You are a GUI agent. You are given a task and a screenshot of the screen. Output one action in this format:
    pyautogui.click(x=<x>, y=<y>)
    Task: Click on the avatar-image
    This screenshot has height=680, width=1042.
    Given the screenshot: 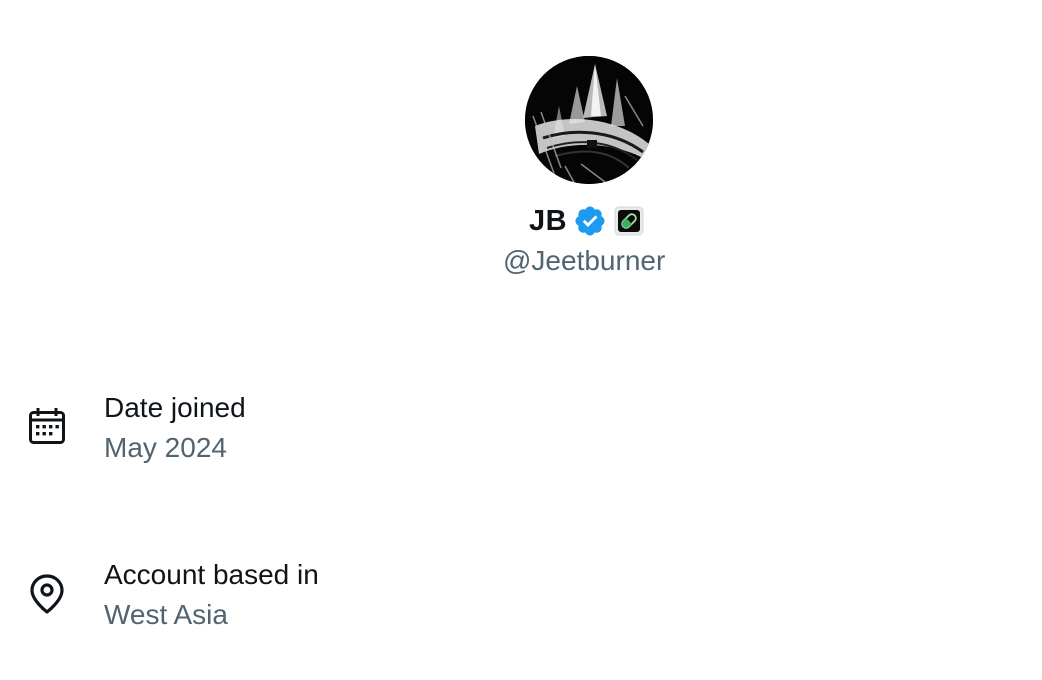 What is the action you would take?
    pyautogui.click(x=589, y=120)
    